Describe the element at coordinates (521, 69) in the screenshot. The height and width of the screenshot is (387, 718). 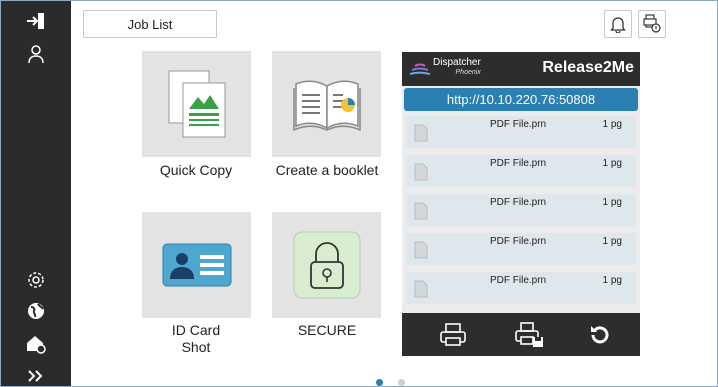
I see `panel-header: Dispatcher Phoenix Release2Me` at that location.